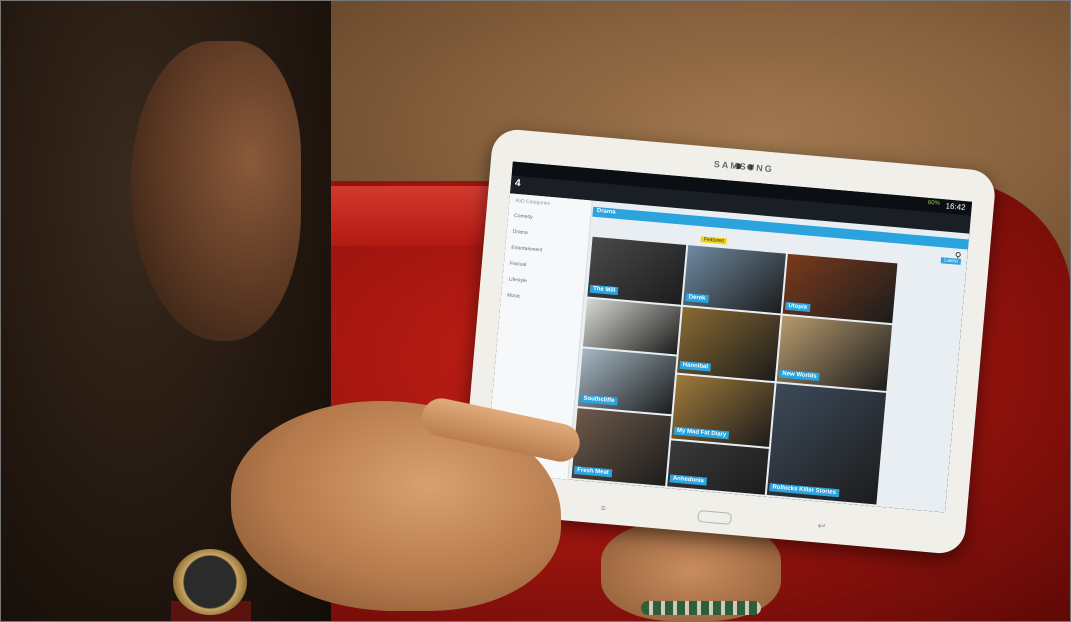 The image size is (1071, 622). I want to click on bracelet, so click(701, 608).